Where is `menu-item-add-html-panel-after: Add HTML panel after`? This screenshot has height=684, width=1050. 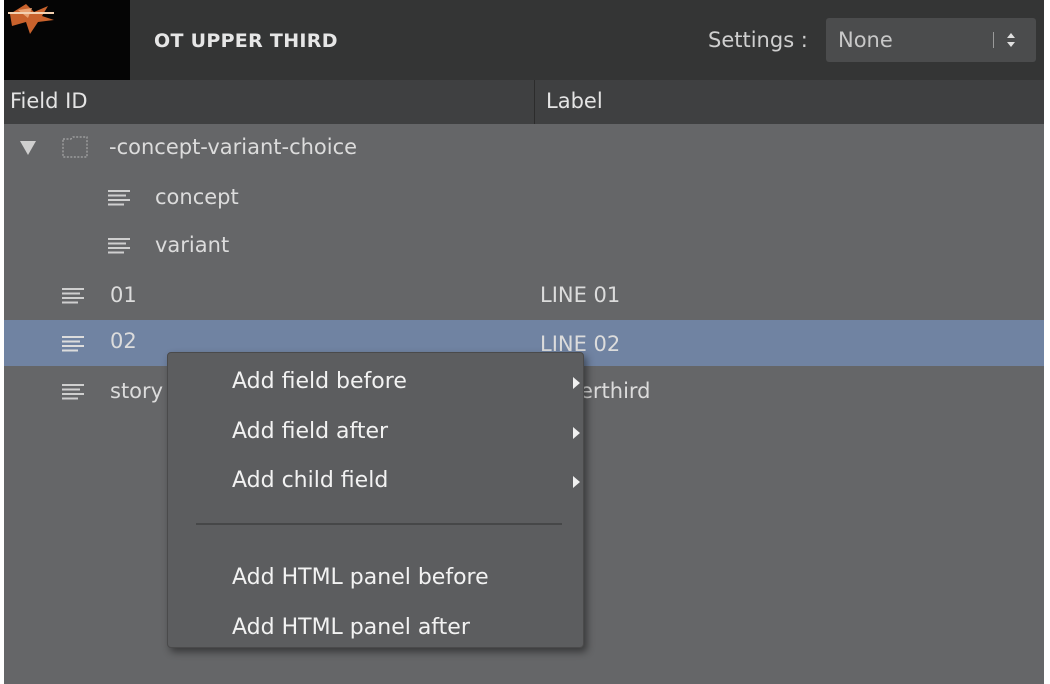 menu-item-add-html-panel-after: Add HTML panel after is located at coordinates (375, 628).